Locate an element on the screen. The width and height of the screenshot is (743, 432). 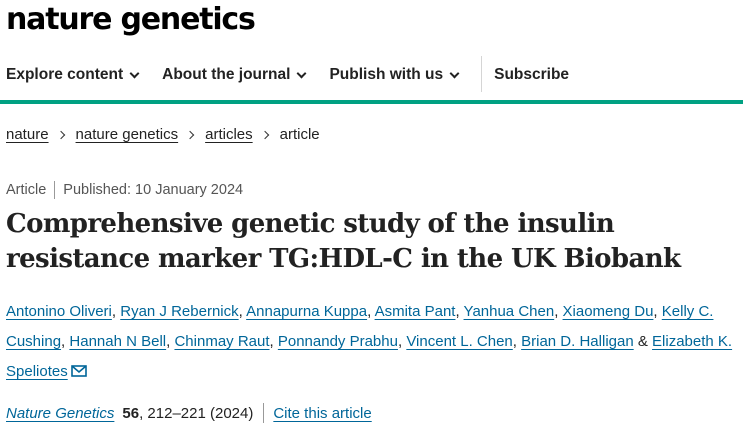
nav-publish-with-us-label: Publish with us is located at coordinates (386, 74).